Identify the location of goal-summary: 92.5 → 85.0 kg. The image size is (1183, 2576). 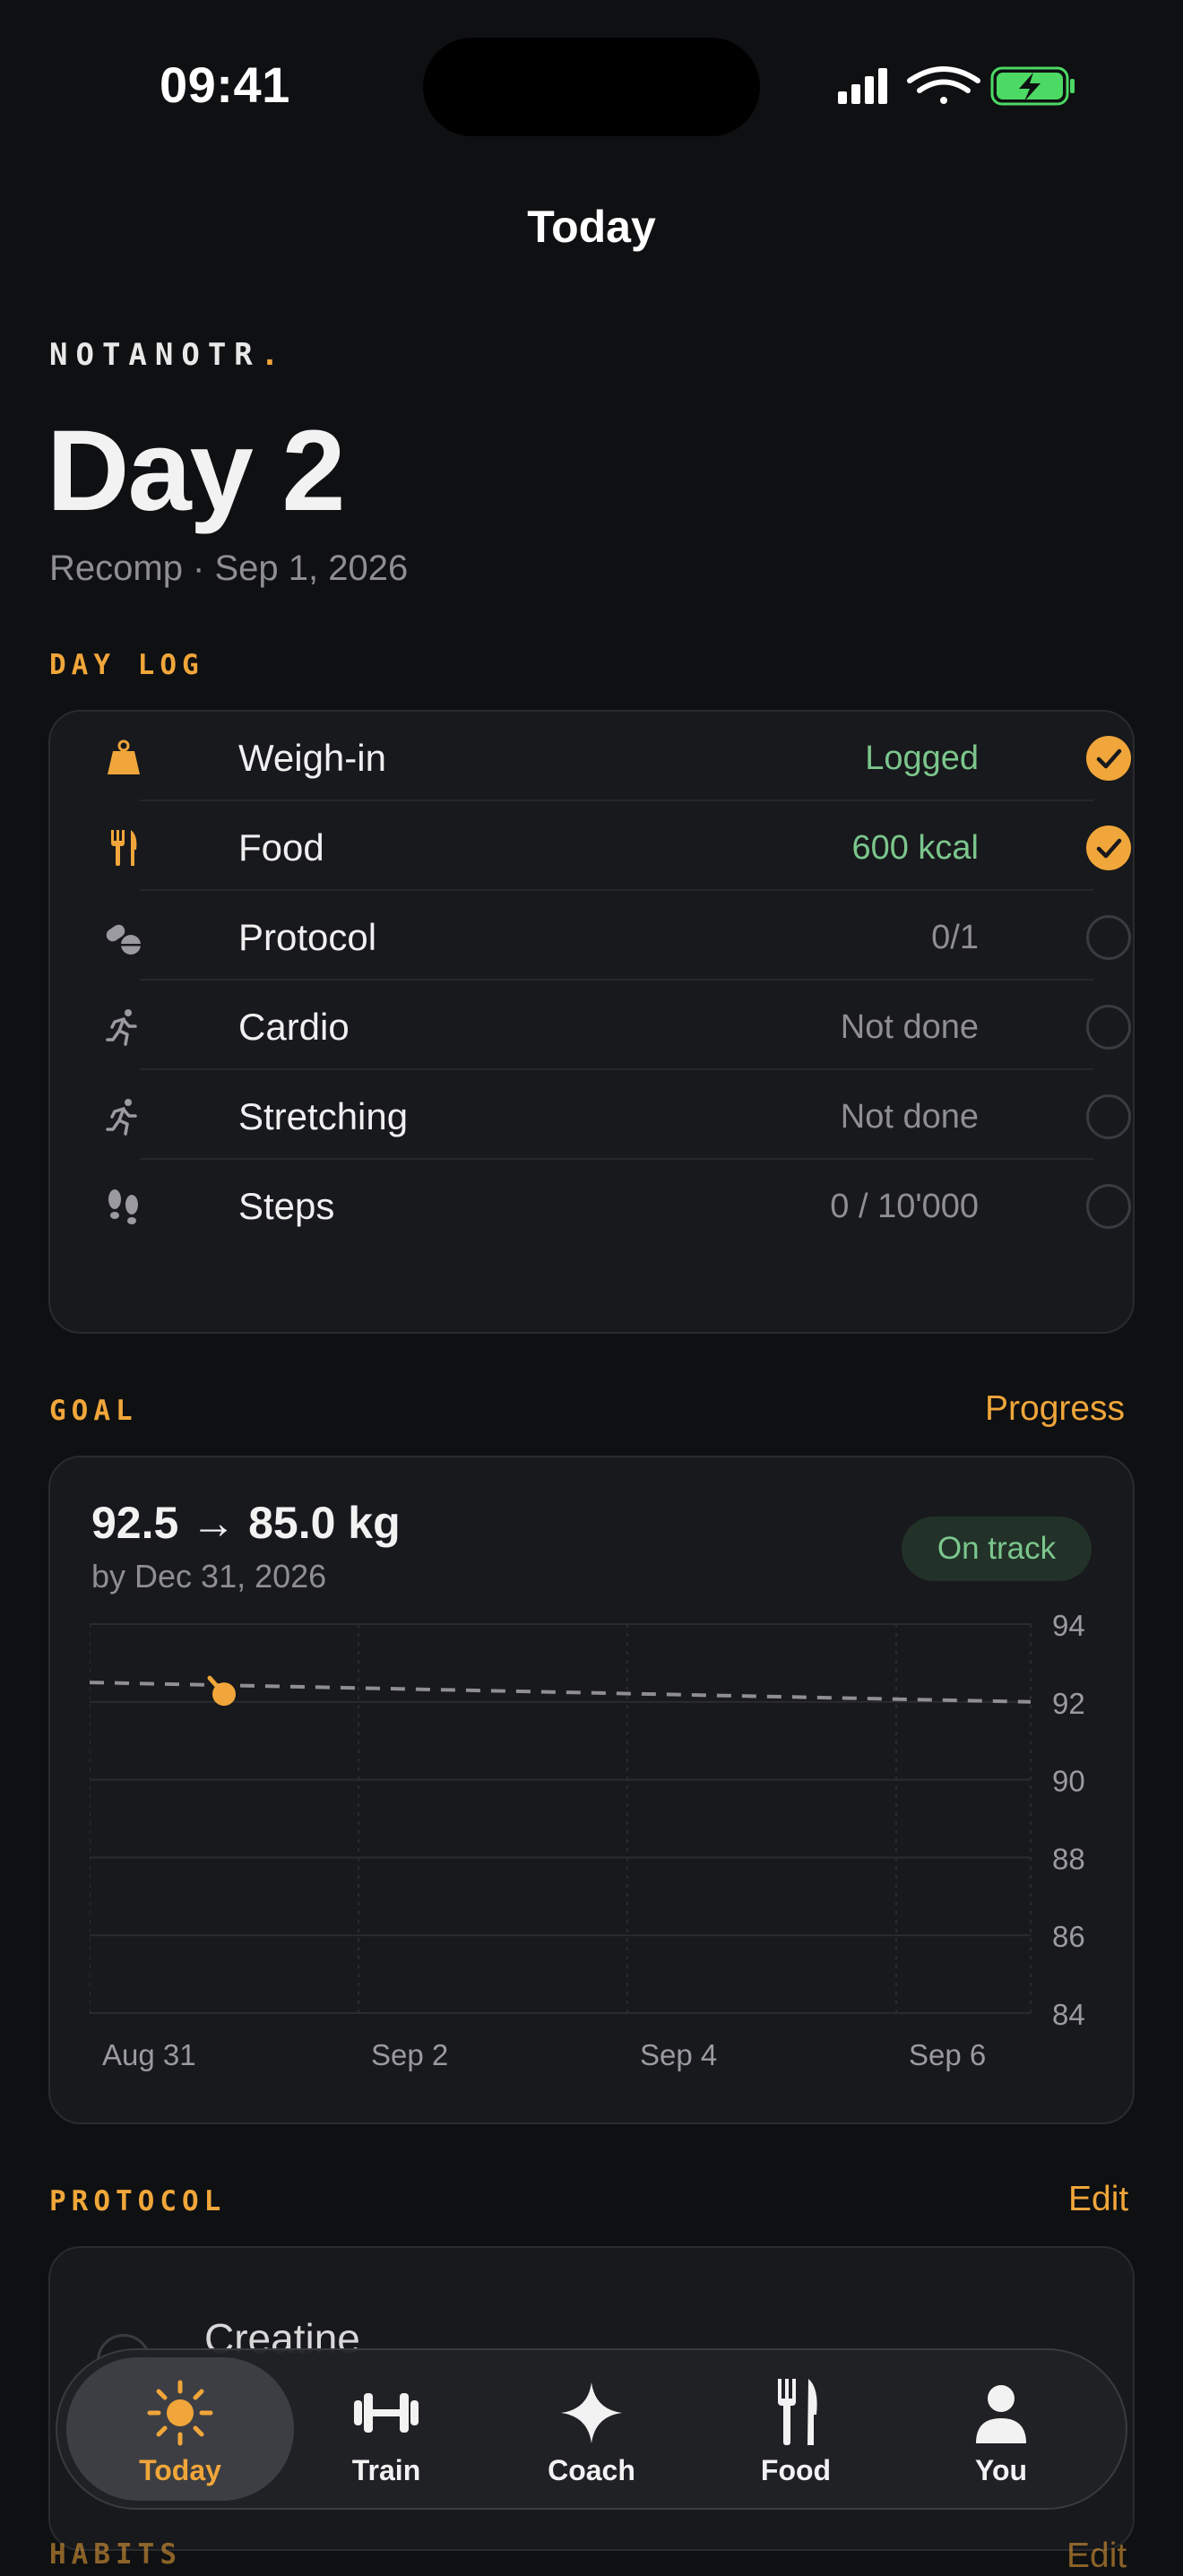
(246, 1523).